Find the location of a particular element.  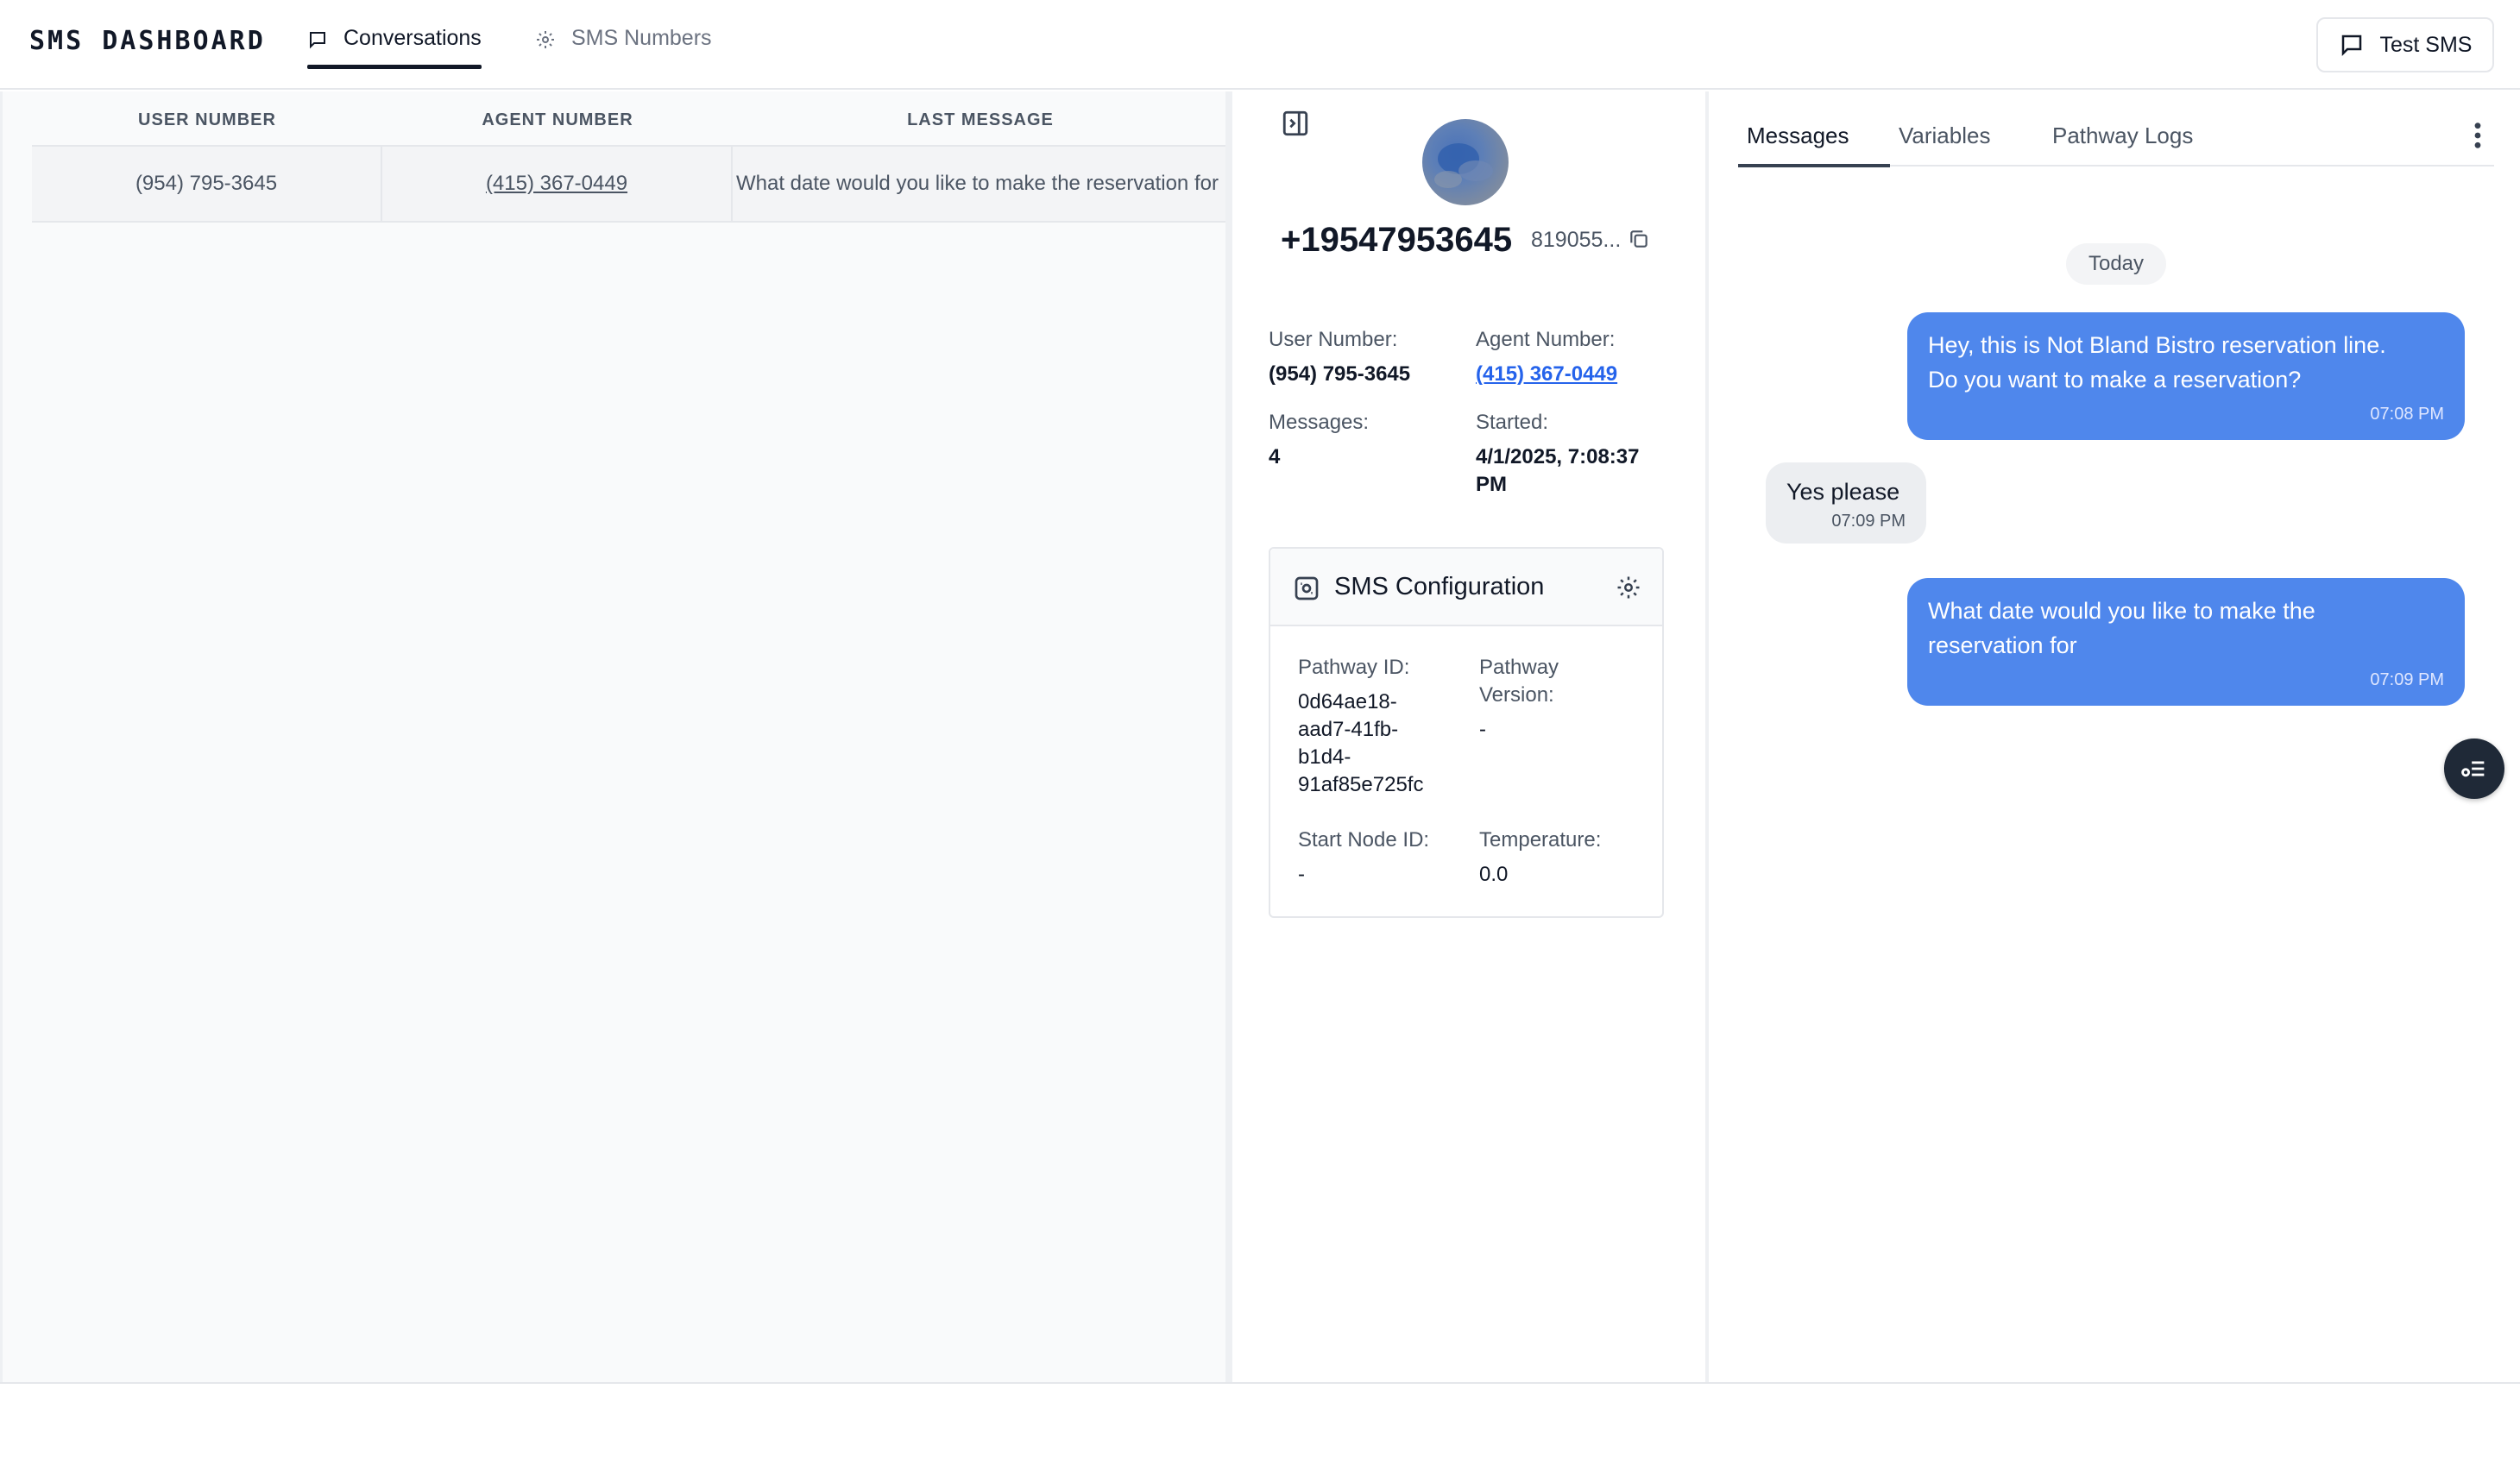

column-agent-number: AGENT NUMBER is located at coordinates (557, 119).